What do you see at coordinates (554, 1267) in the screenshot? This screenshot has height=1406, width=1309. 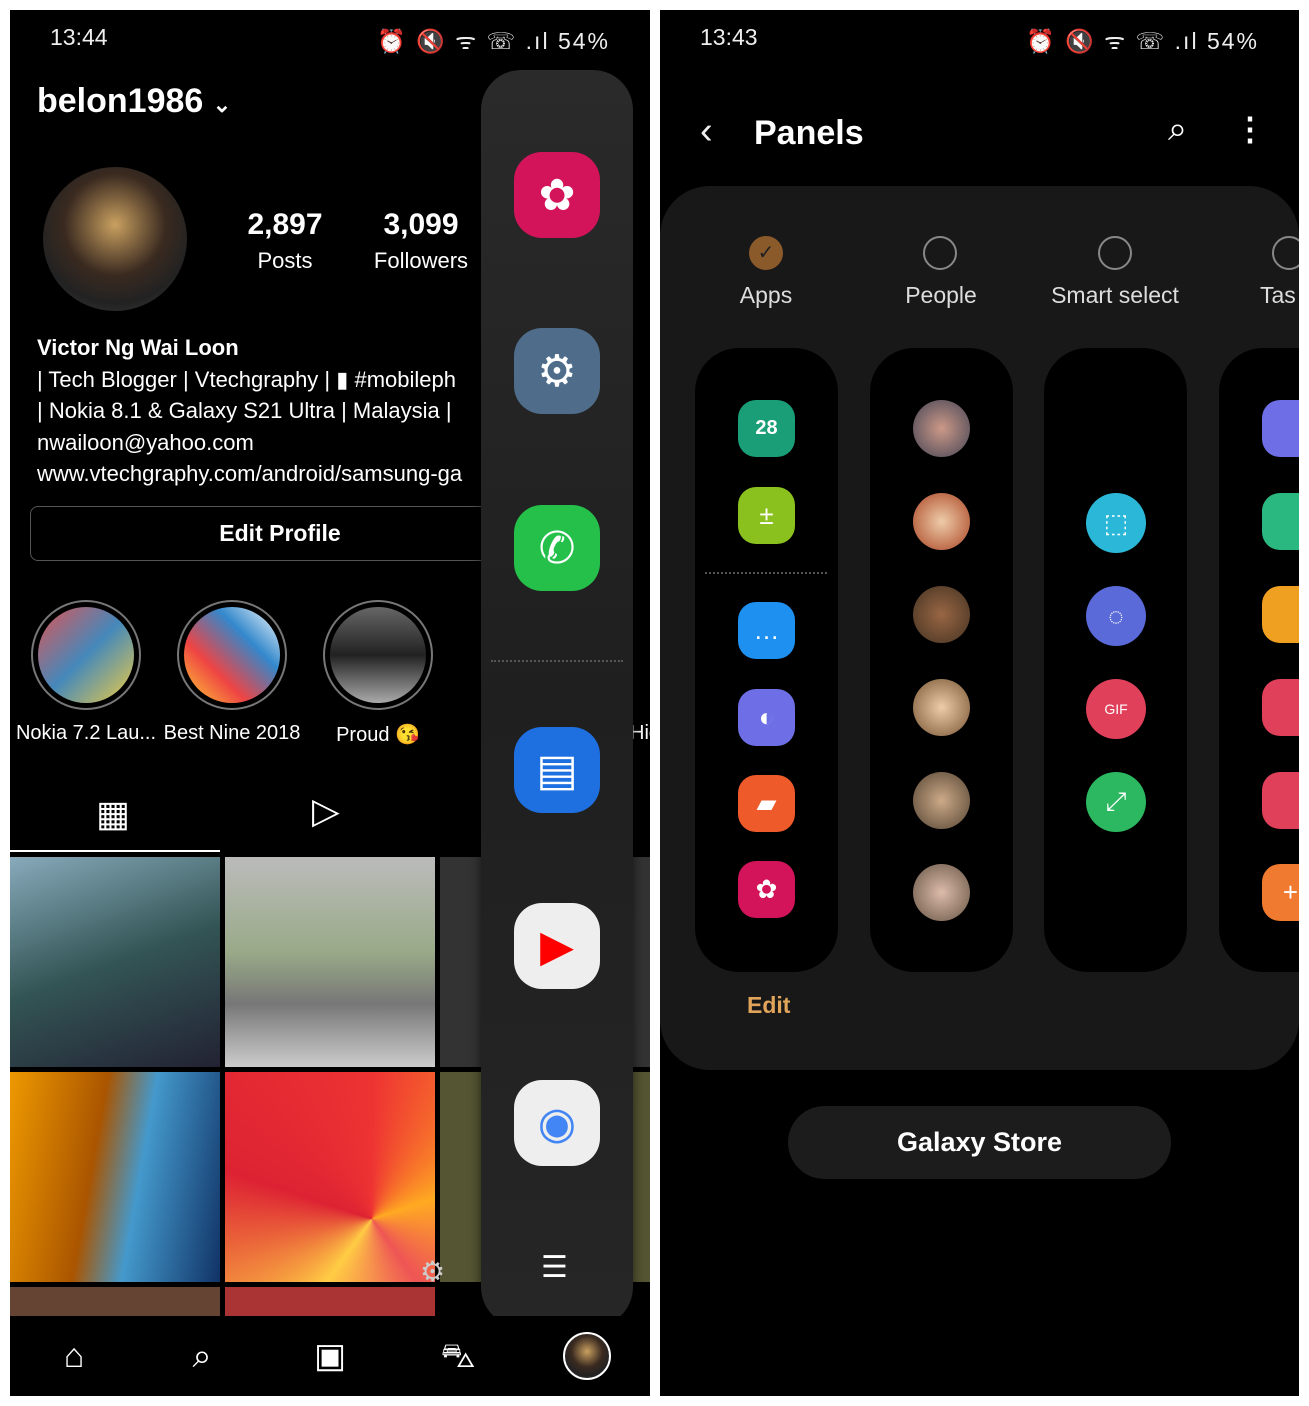 I see `menu-icon: ☰` at bounding box center [554, 1267].